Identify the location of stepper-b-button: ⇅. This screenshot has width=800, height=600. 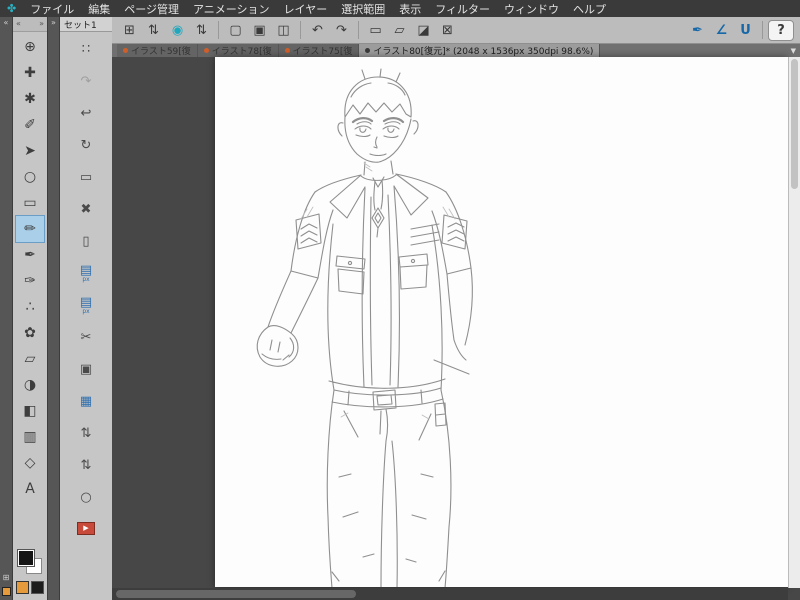
(201, 30).